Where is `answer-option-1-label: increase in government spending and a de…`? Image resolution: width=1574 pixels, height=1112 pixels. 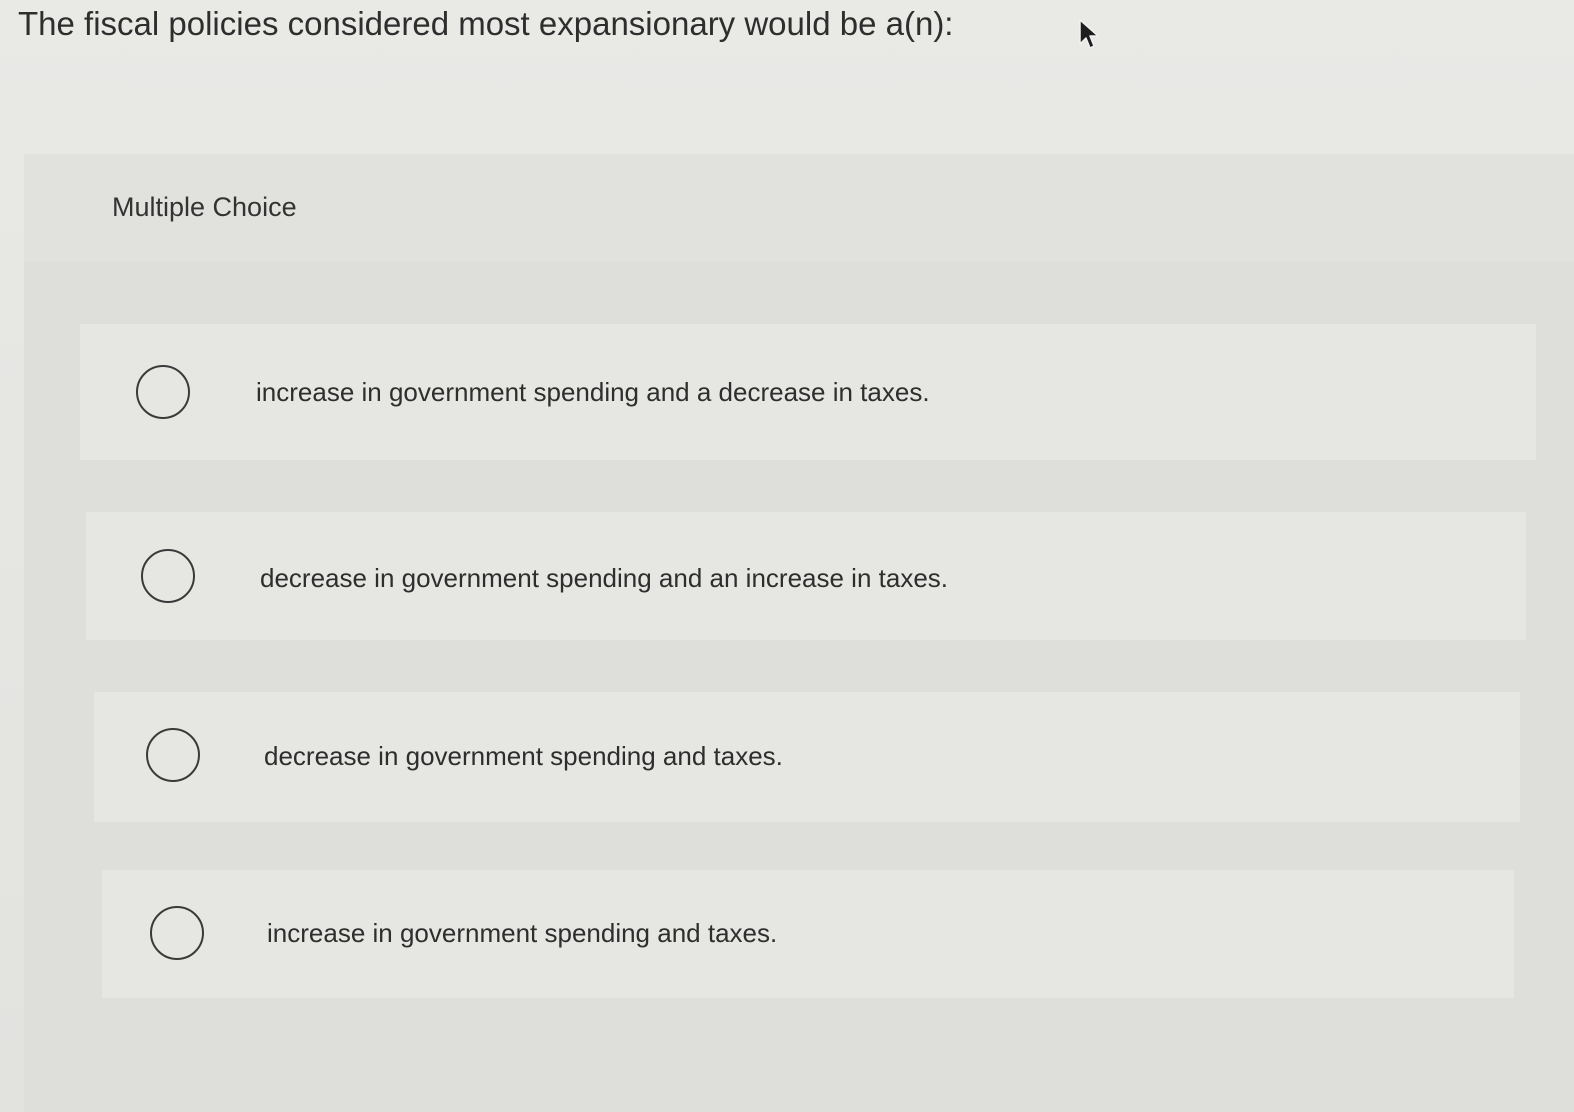 answer-option-1-label: increase in government spending and a de… is located at coordinates (593, 392).